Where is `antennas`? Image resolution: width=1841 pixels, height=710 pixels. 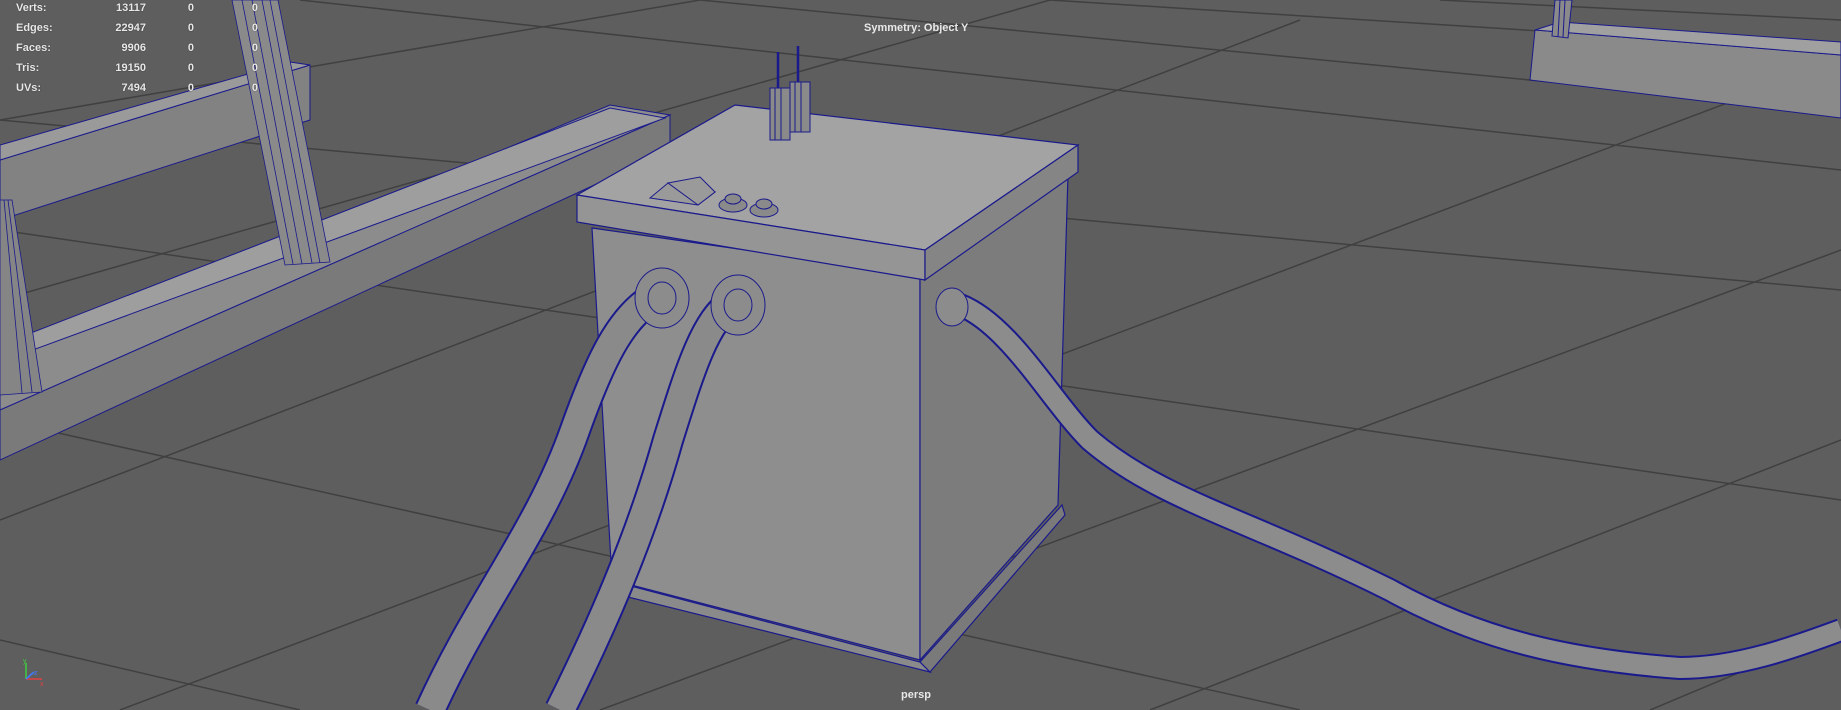
antennas is located at coordinates (790, 93).